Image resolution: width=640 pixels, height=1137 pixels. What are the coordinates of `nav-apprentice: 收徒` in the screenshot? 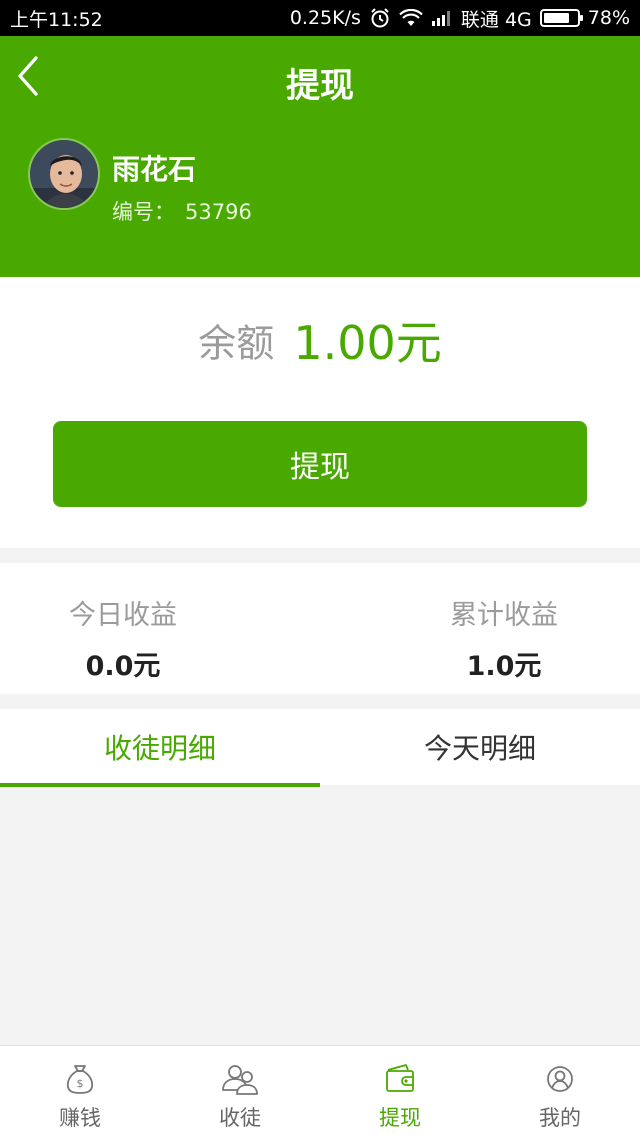 It's located at (240, 1091).